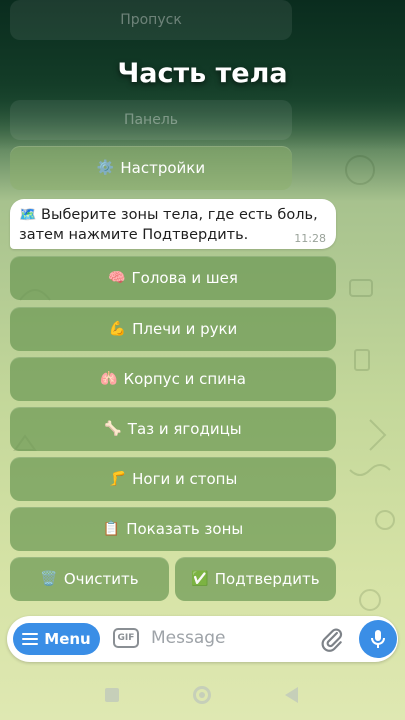 Image resolution: width=405 pixels, height=720 pixels. Describe the element at coordinates (291, 695) in the screenshot. I see `back-icon` at that location.